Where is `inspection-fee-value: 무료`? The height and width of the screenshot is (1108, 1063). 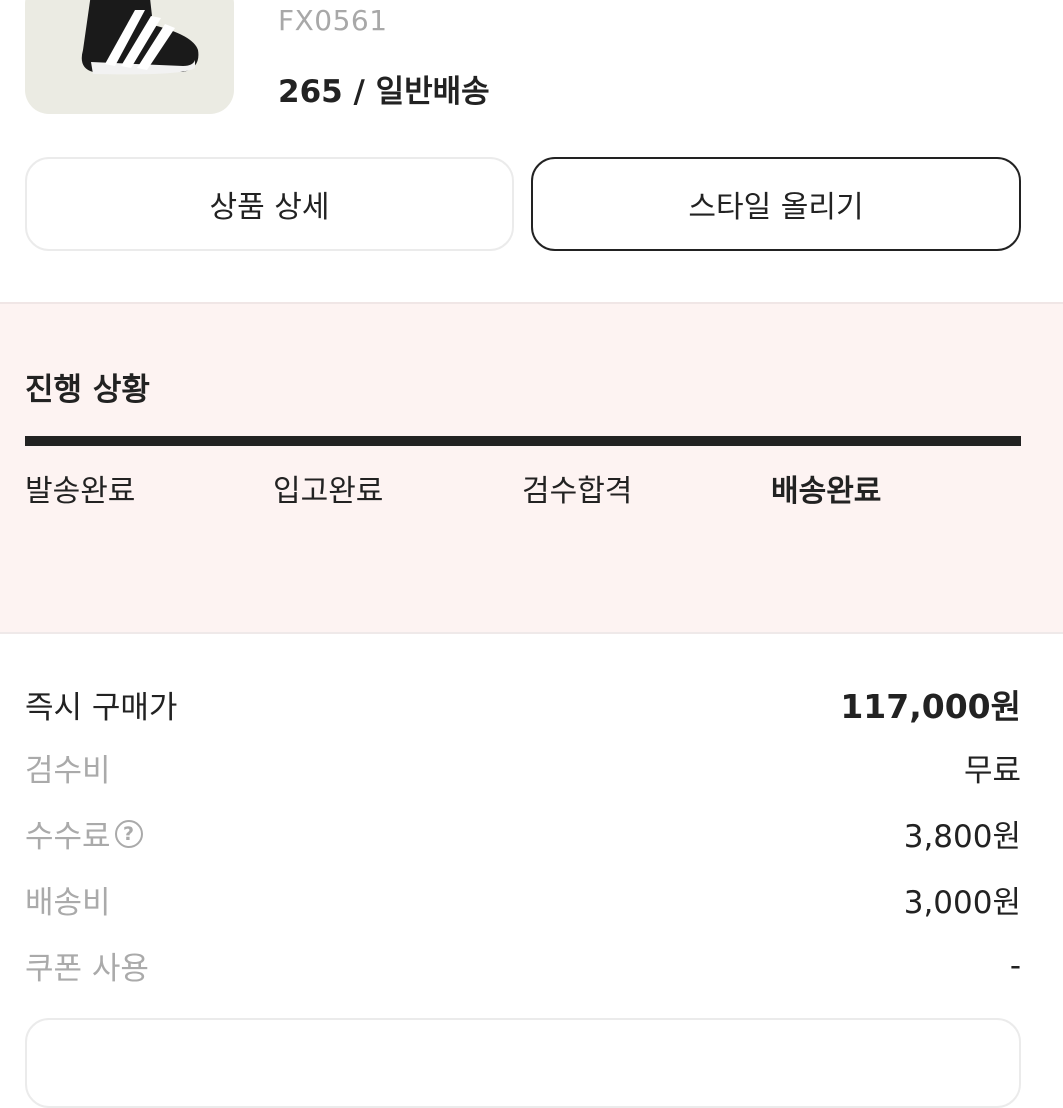
inspection-fee-value: 무료 is located at coordinates (992, 771).